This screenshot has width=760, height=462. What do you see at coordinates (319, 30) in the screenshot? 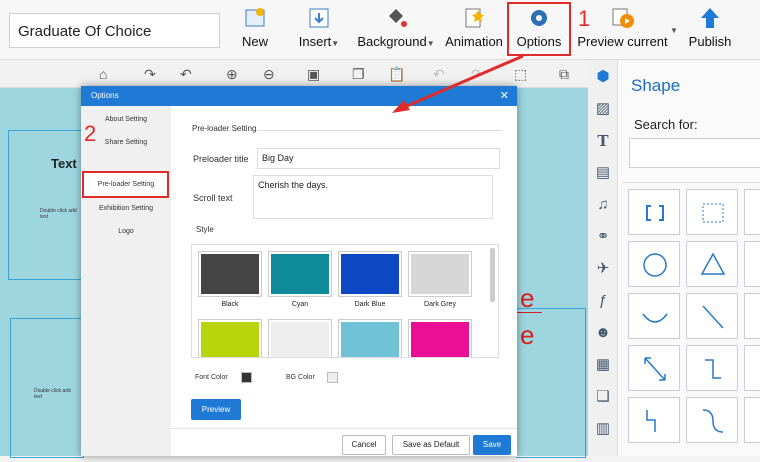
I see `insert-button: Insert▼` at bounding box center [319, 30].